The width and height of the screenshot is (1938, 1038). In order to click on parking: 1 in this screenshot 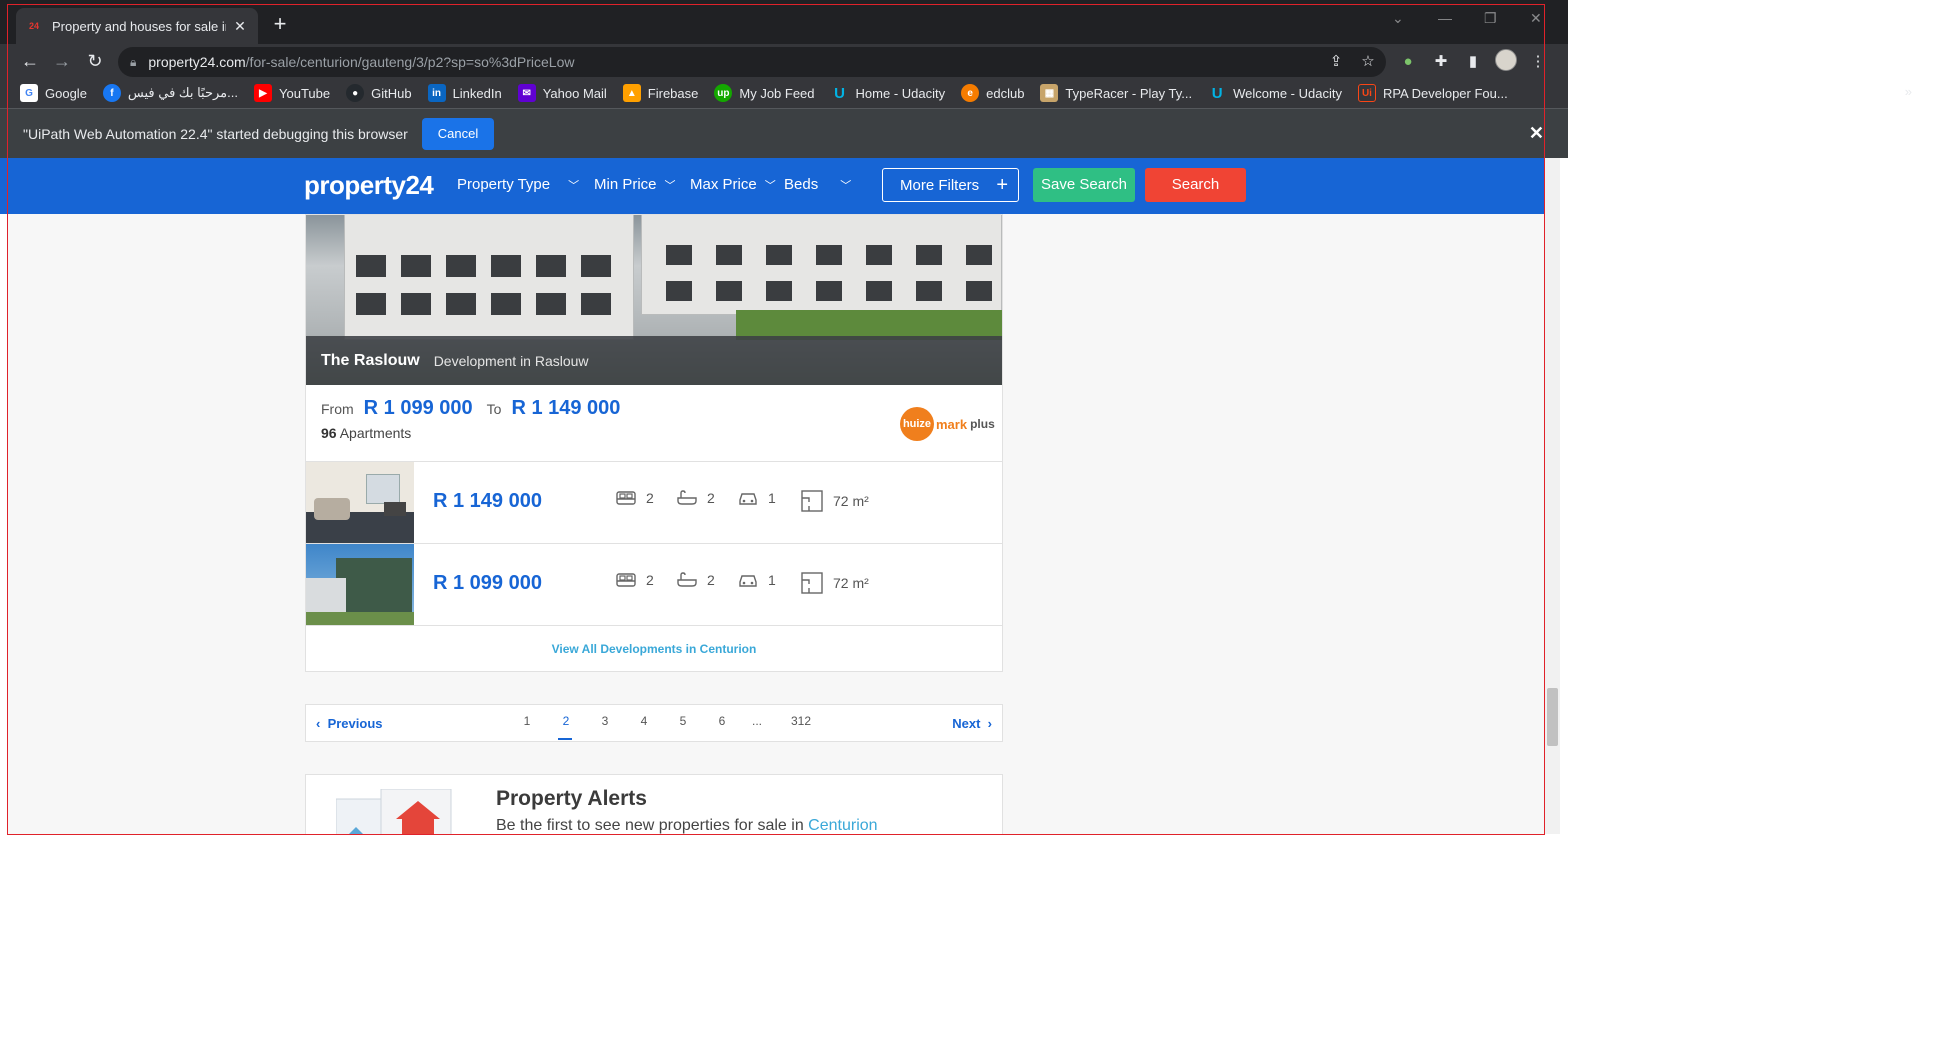, I will do `click(757, 498)`.